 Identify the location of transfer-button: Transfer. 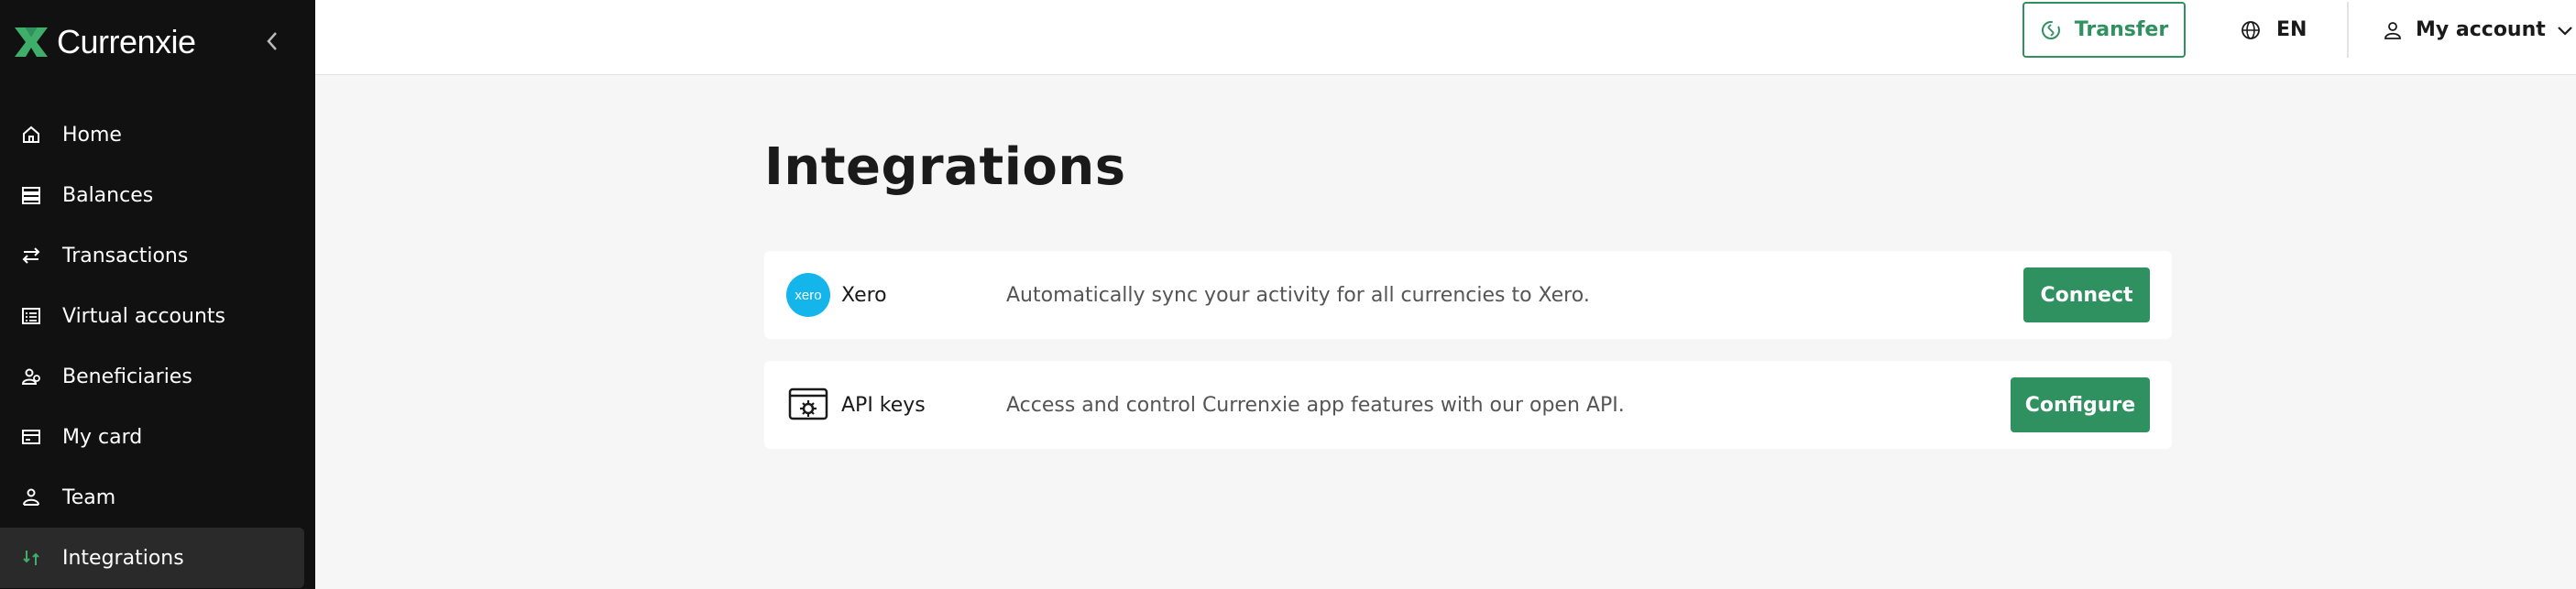
(2104, 30).